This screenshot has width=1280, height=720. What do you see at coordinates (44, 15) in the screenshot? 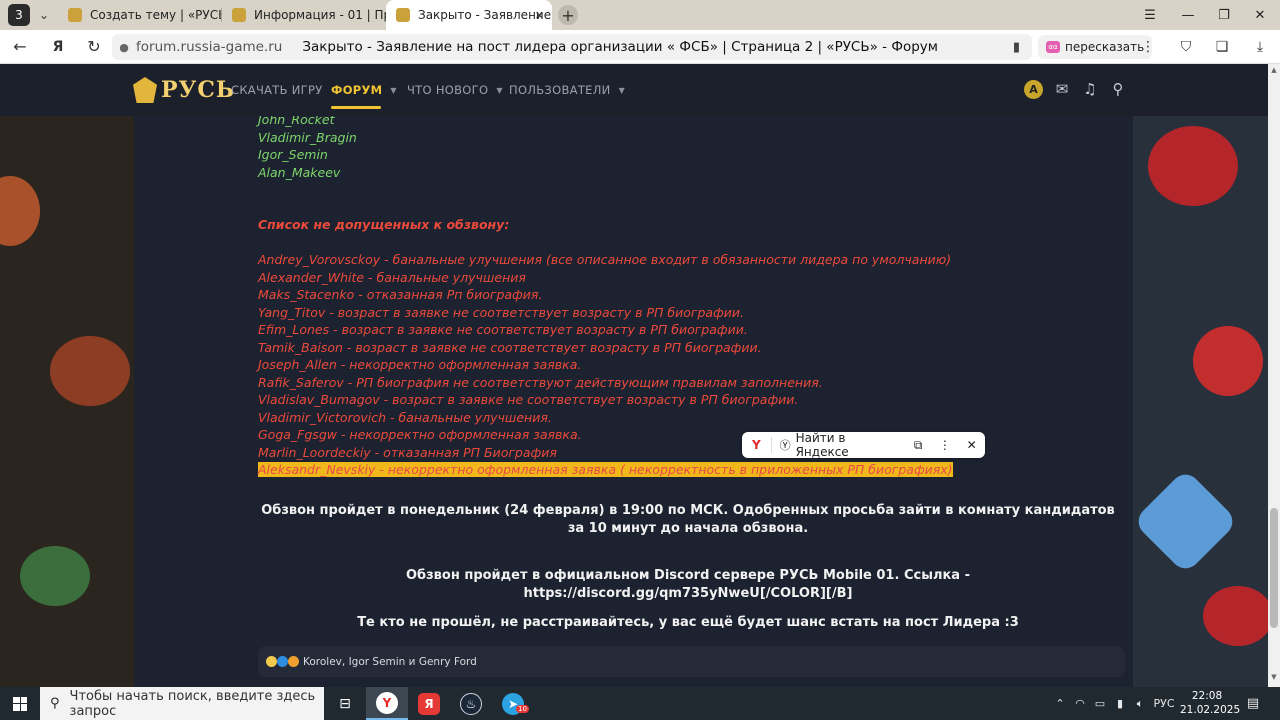
I see `chevron-down-icon: ⌄` at bounding box center [44, 15].